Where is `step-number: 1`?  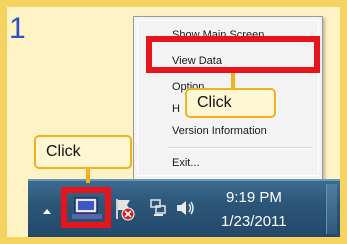 step-number: 1 is located at coordinates (17, 28).